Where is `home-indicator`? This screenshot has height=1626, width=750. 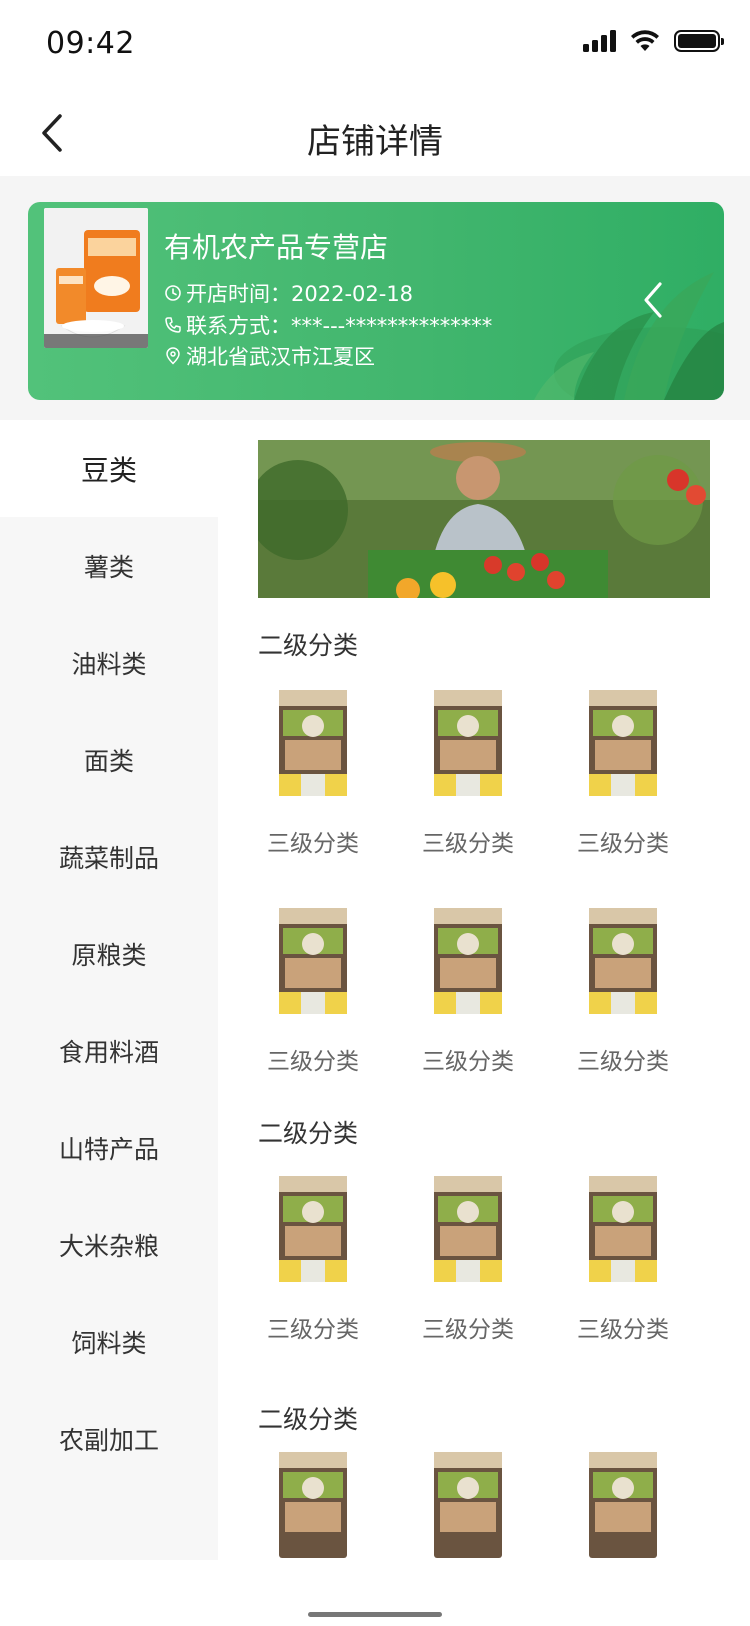 home-indicator is located at coordinates (375, 1614).